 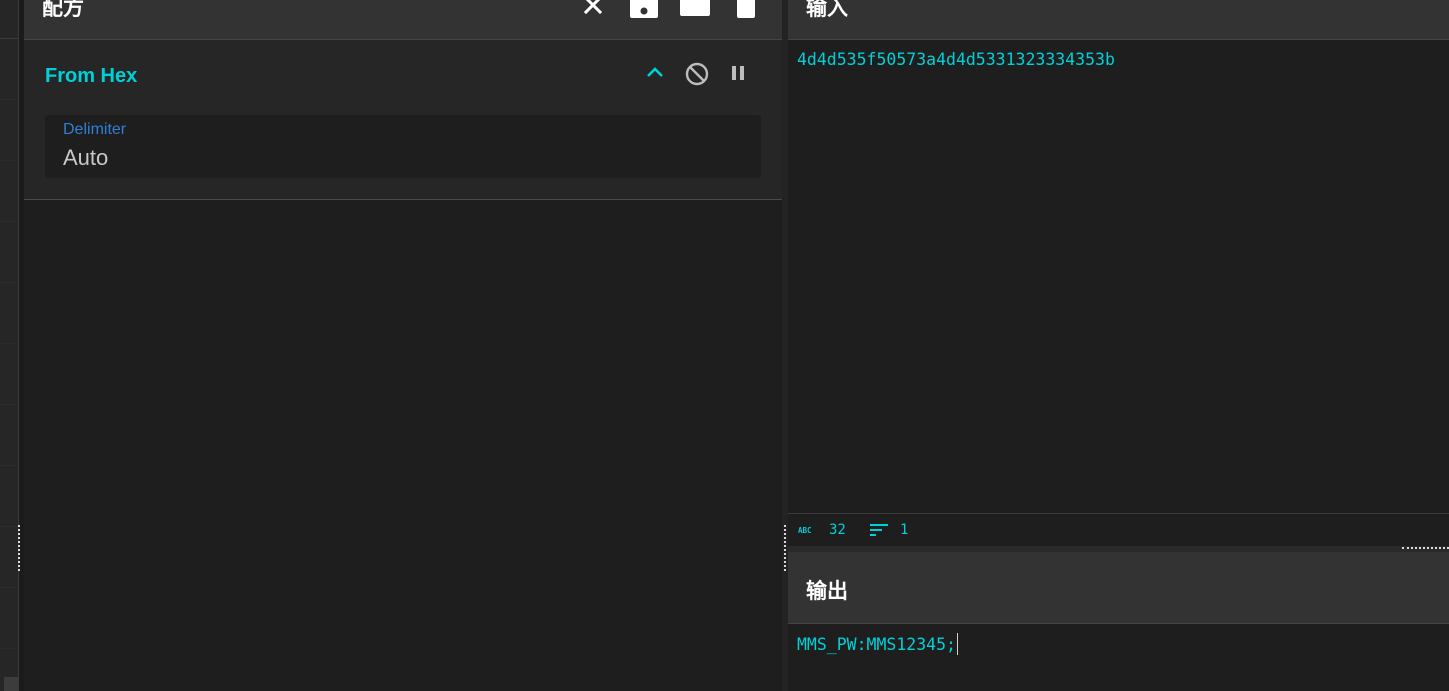 I want to click on clear-recipe-button, so click(x=593, y=9).